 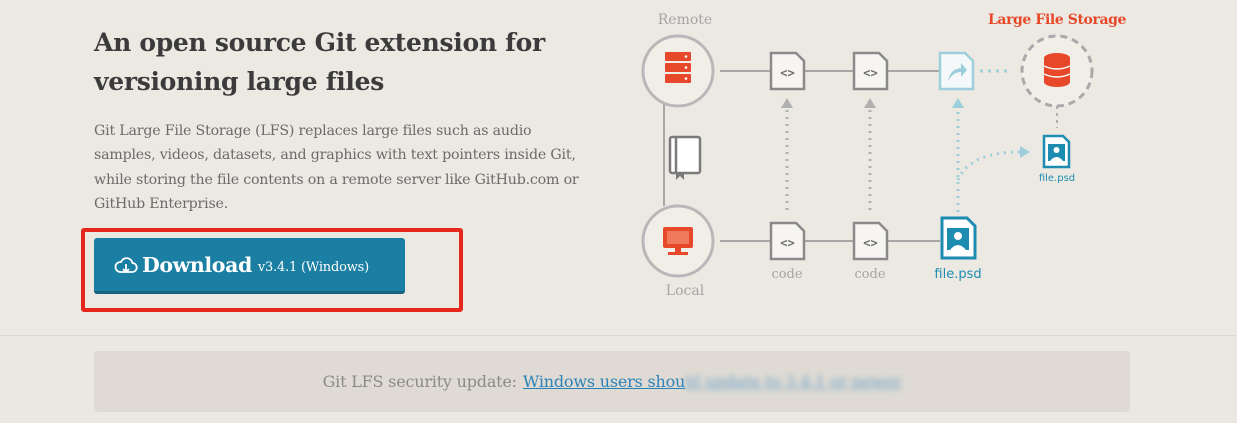 What do you see at coordinates (419, 381) in the screenshot?
I see `notice-prefix: Git LFS security update:` at bounding box center [419, 381].